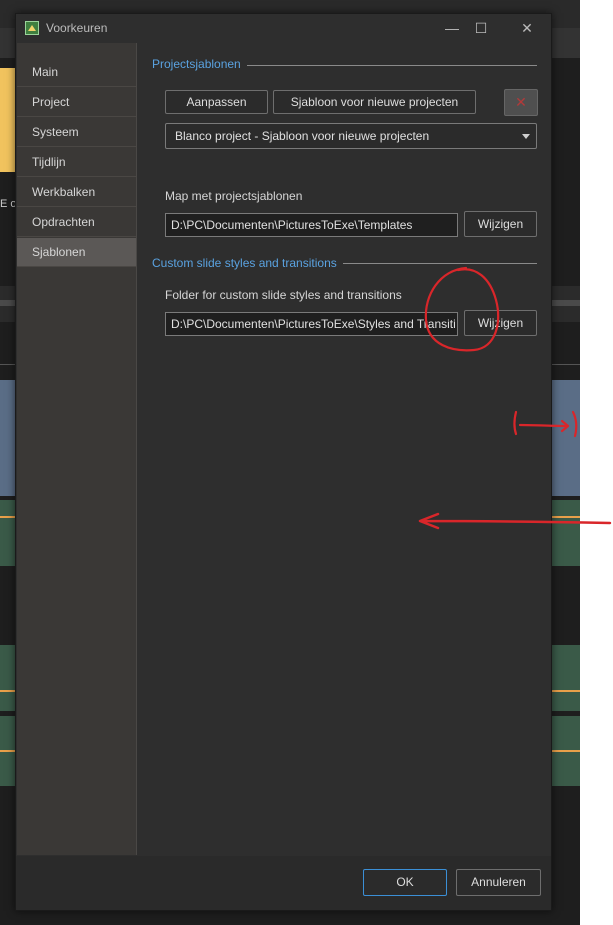 The height and width of the screenshot is (925, 613). I want to click on minimize-button: —, so click(452, 28).